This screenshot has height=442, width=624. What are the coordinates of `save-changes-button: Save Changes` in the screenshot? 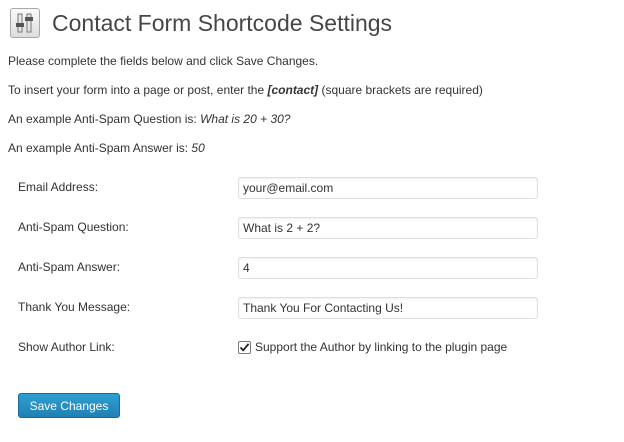 It's located at (69, 405).